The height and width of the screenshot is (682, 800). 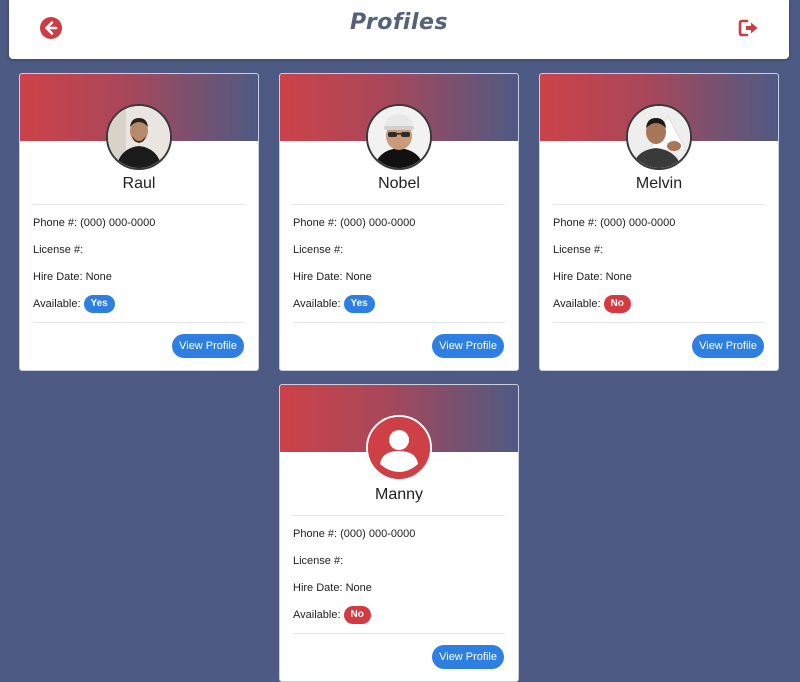 I want to click on default-user-icon, so click(x=399, y=448).